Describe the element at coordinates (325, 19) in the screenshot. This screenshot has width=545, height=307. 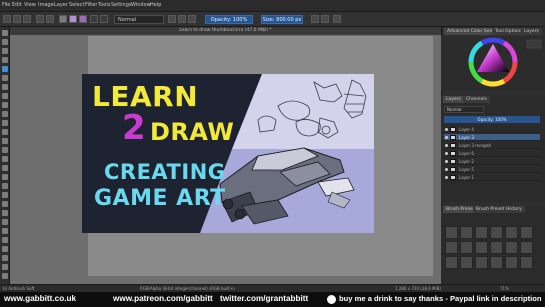
I see `mirror-vertical-button` at that location.